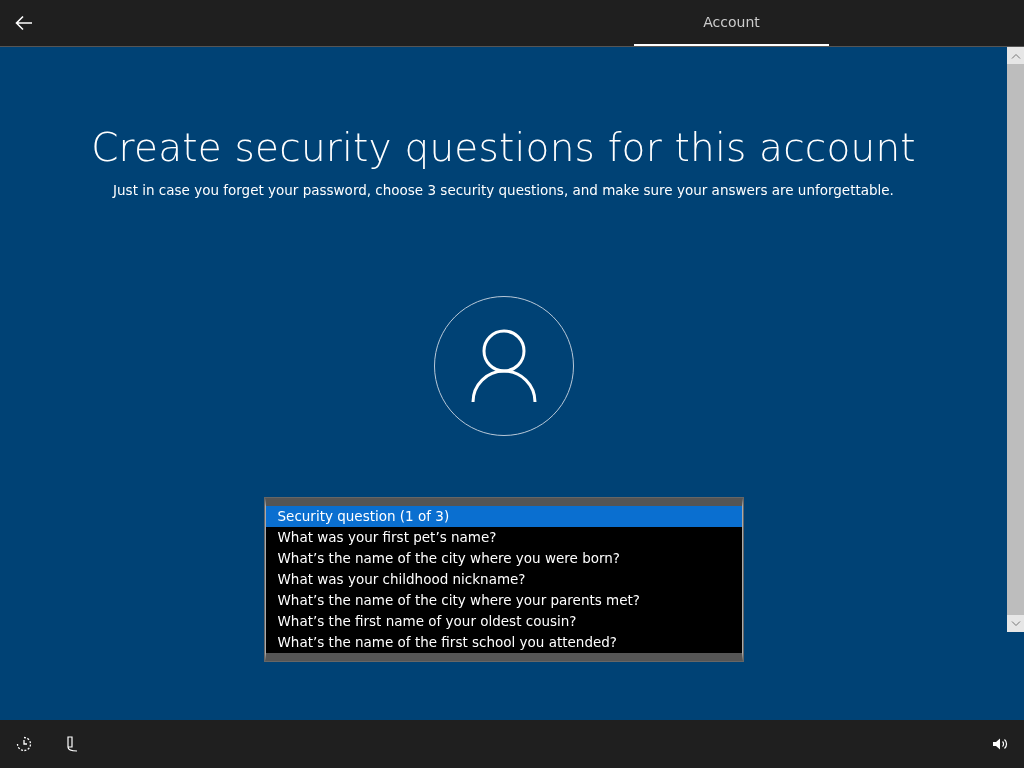 This screenshot has height=768, width=1024. What do you see at coordinates (503, 559) in the screenshot?
I see `question-option: What’s the name of the city where you were born?` at bounding box center [503, 559].